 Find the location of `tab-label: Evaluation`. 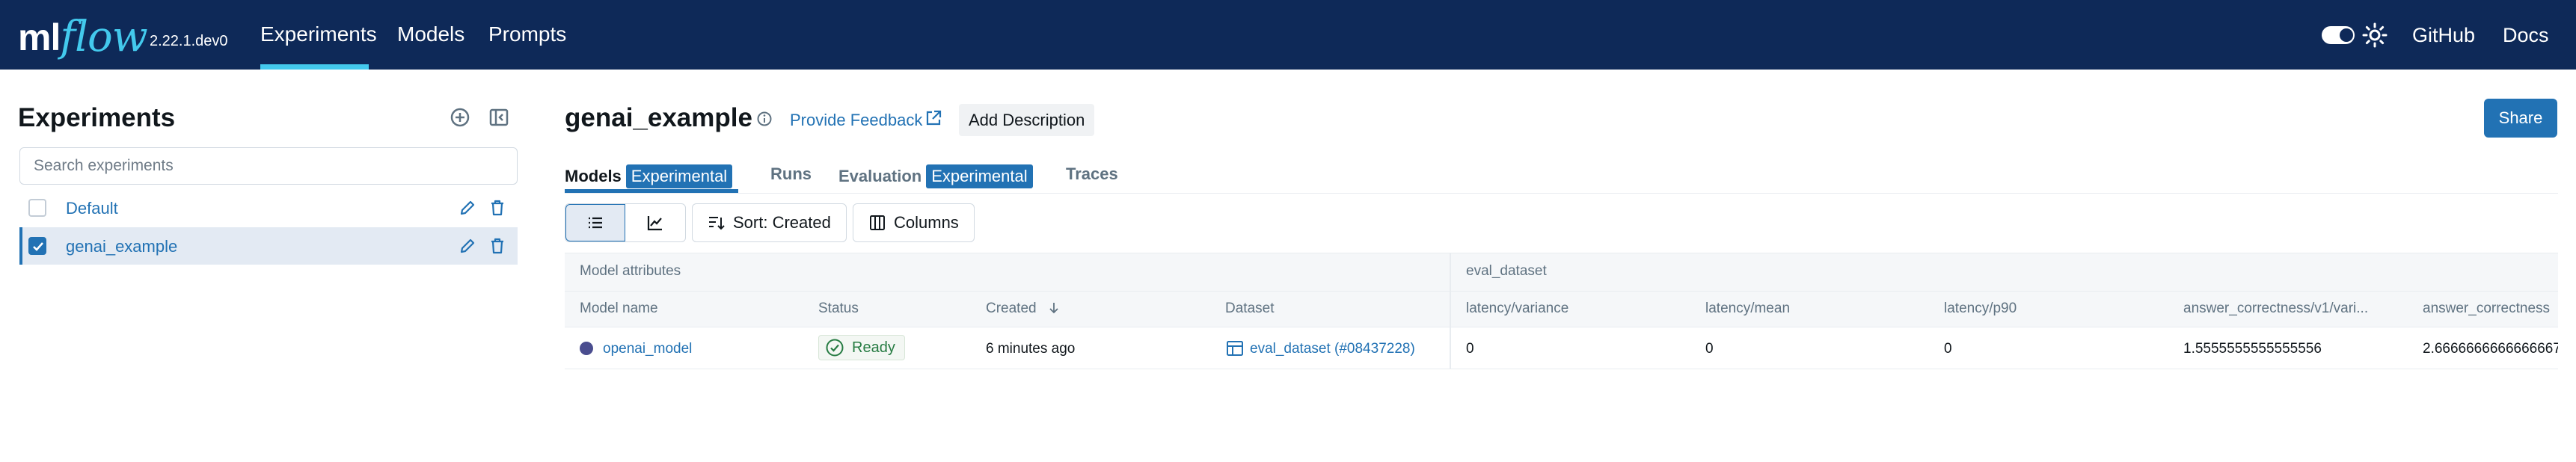

tab-label: Evaluation is located at coordinates (880, 176).